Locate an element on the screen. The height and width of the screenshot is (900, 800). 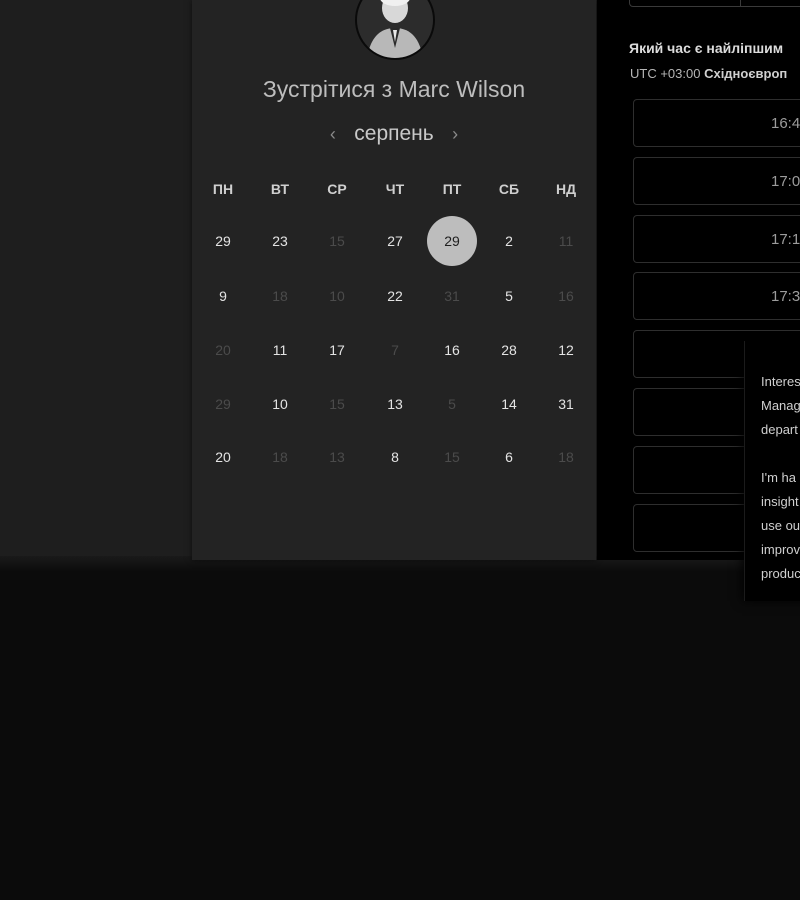
calendar-day: 8 is located at coordinates (395, 457).